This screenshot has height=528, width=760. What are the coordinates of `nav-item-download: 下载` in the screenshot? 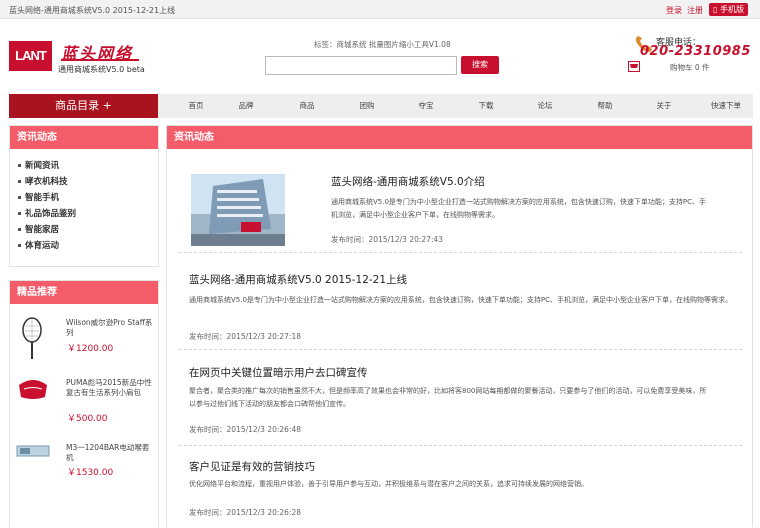 It's located at (486, 106).